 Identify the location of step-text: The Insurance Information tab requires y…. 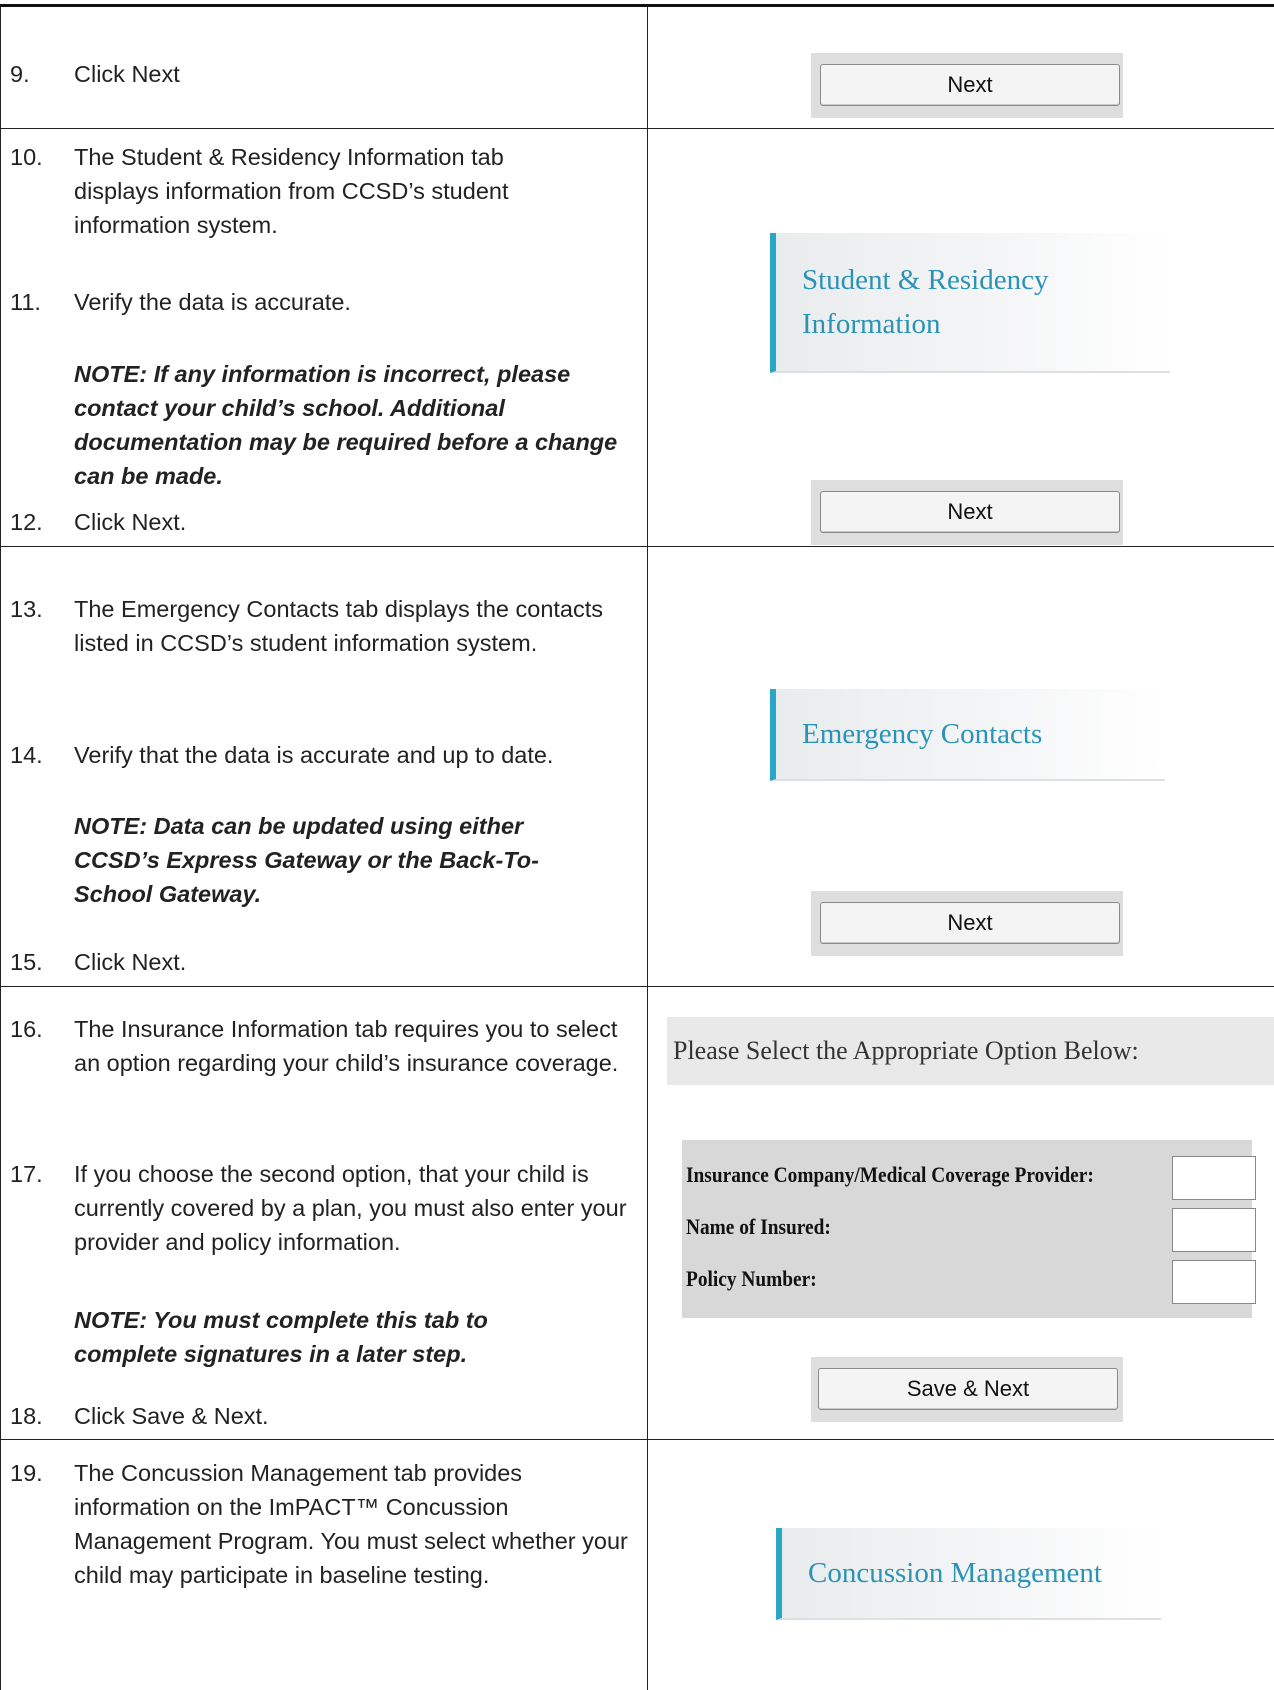
(346, 1046).